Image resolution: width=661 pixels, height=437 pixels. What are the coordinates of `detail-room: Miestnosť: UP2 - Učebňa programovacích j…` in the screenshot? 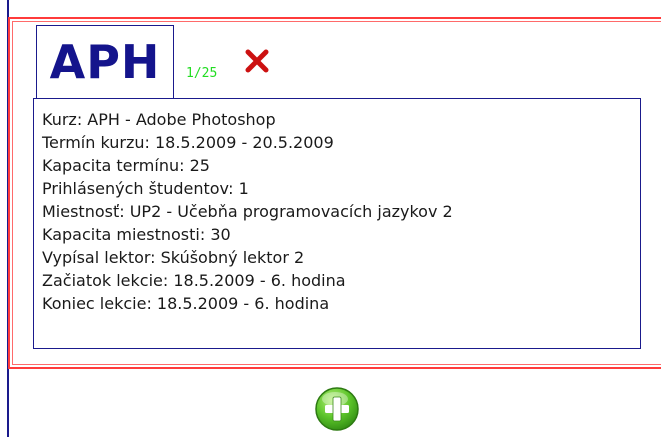 It's located at (247, 211).